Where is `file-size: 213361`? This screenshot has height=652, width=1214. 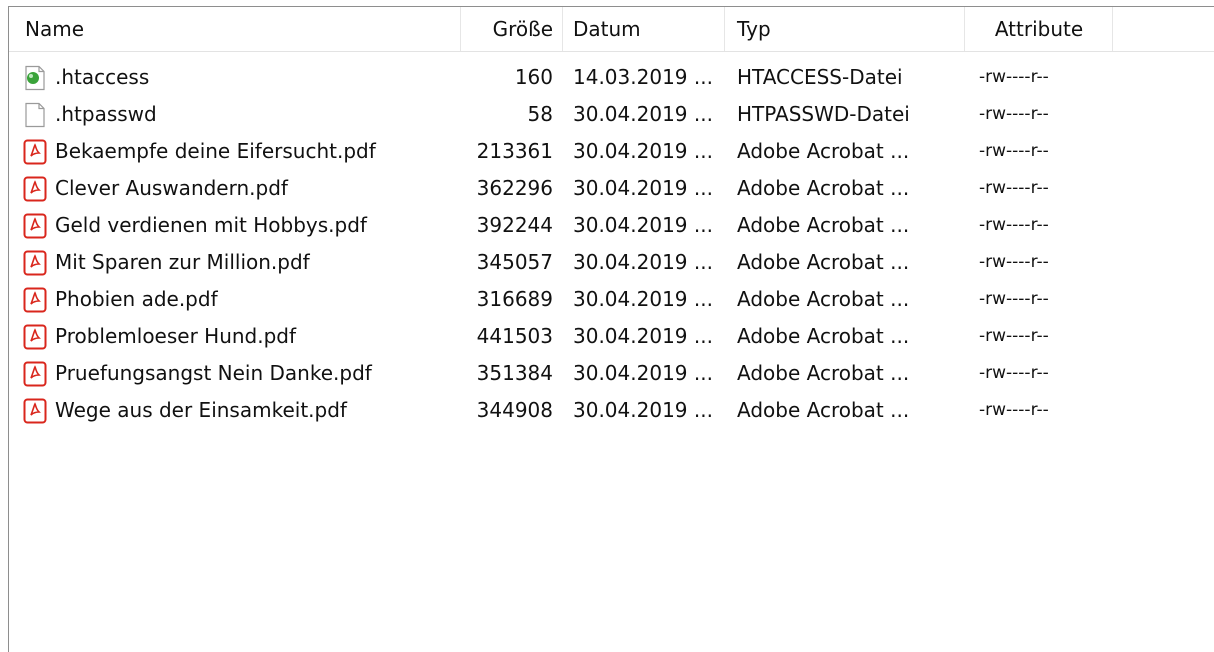
file-size: 213361 is located at coordinates (514, 151).